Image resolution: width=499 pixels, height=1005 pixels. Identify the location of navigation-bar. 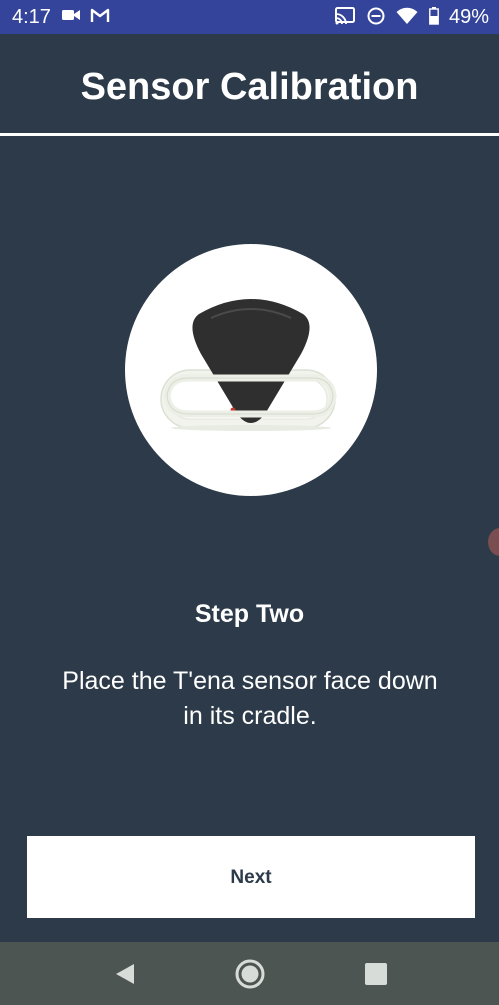
(249, 973).